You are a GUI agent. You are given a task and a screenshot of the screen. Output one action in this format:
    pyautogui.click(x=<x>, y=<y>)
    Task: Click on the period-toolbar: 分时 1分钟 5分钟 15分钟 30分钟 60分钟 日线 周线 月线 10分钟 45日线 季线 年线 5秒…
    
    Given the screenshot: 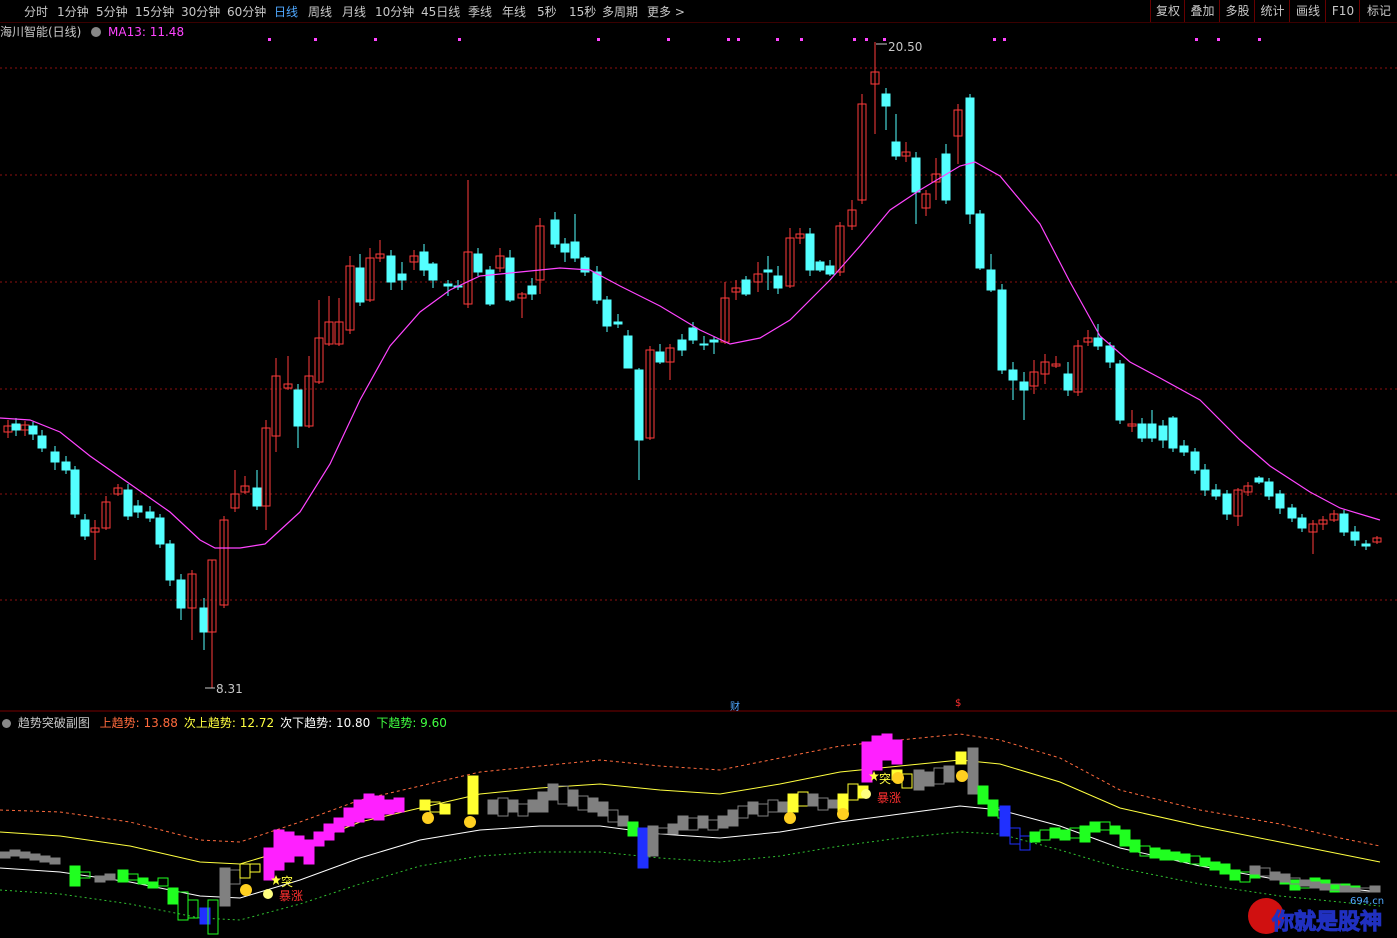 What is the action you would take?
    pyautogui.click(x=698, y=11)
    